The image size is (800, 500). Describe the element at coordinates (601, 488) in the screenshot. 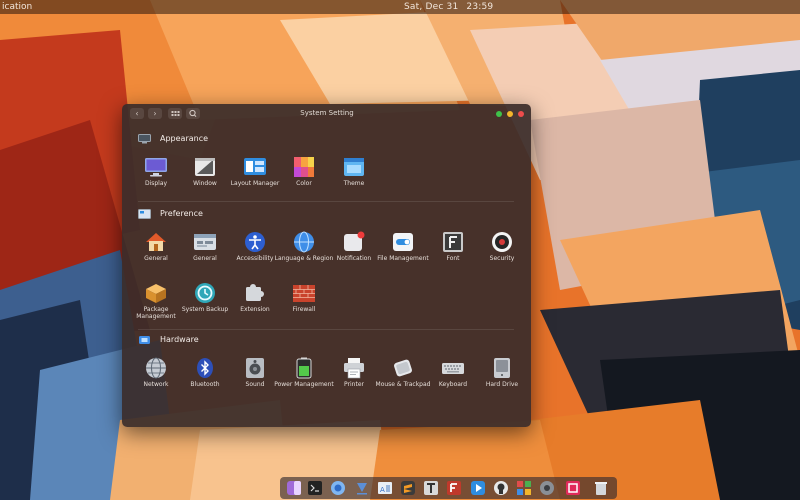

I see `trash-icon` at that location.